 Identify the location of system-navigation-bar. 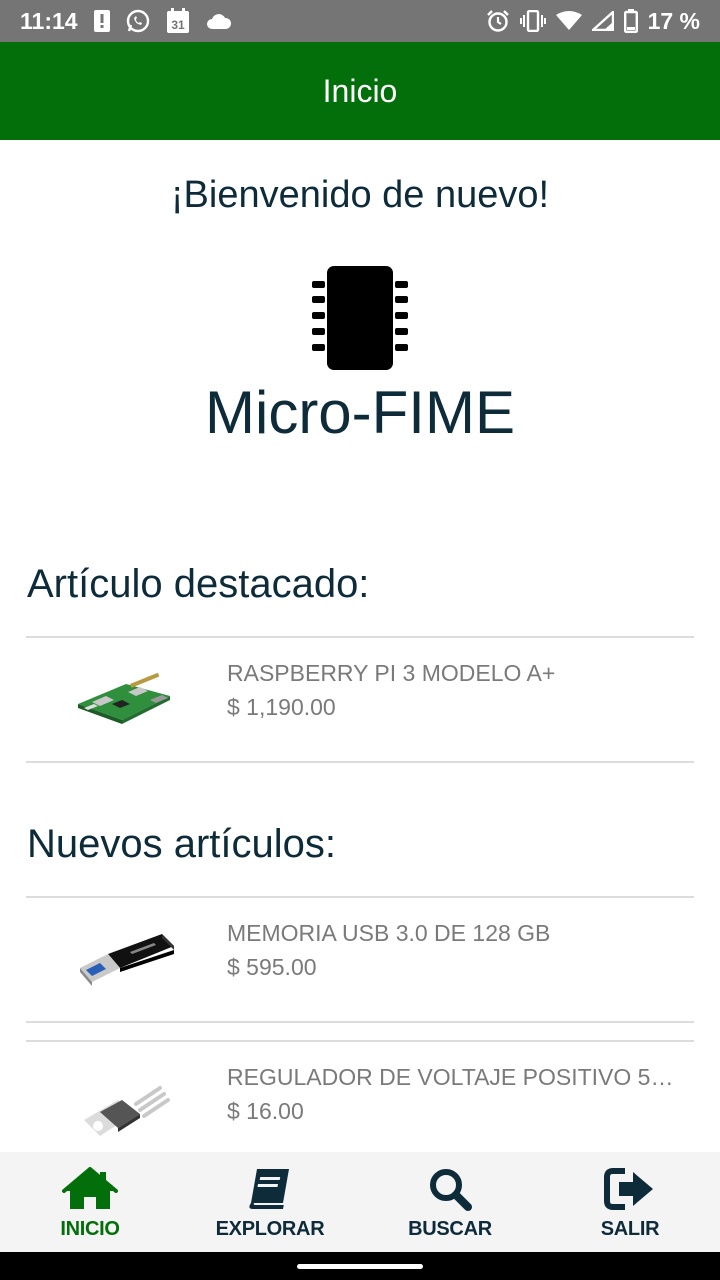
(360, 1266).